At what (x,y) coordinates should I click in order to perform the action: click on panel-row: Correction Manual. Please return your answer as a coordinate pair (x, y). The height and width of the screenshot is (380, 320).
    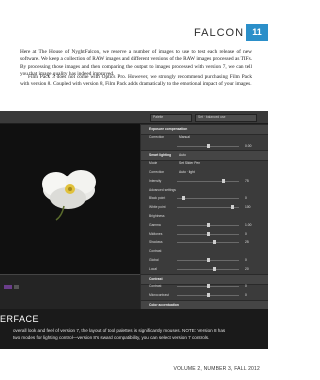
    Looking at the image, I should click on (204, 137).